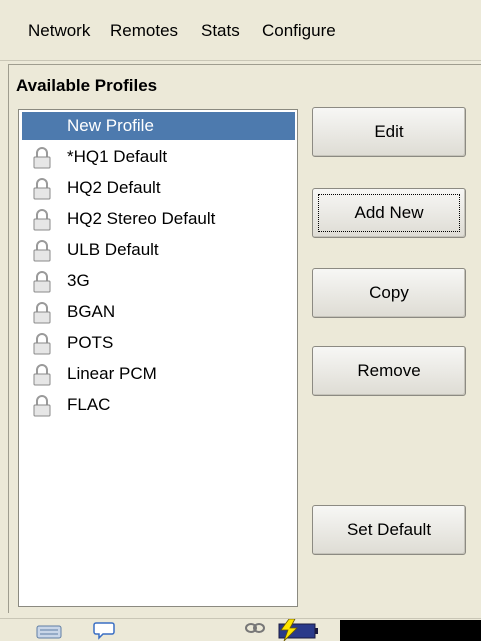 The width and height of the screenshot is (481, 641). What do you see at coordinates (158, 126) in the screenshot?
I see `profile-item-new-profile: New Profile` at bounding box center [158, 126].